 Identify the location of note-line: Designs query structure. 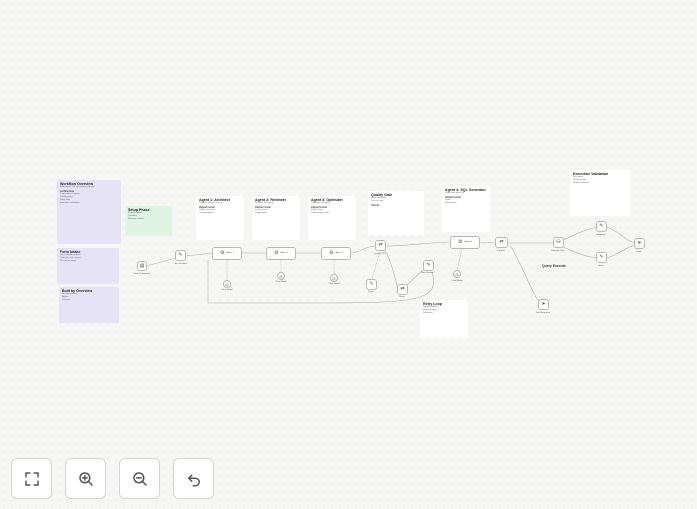
(211, 203).